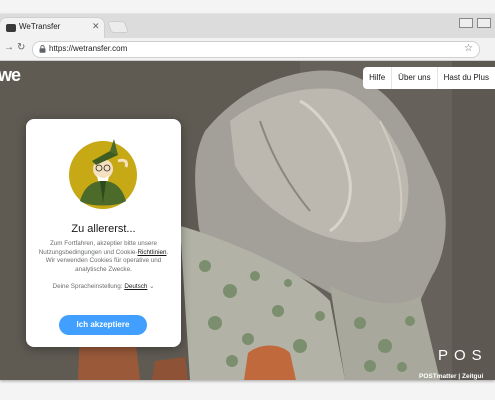 This screenshot has width=495, height=400. I want to click on favicon-icon, so click(11, 28).